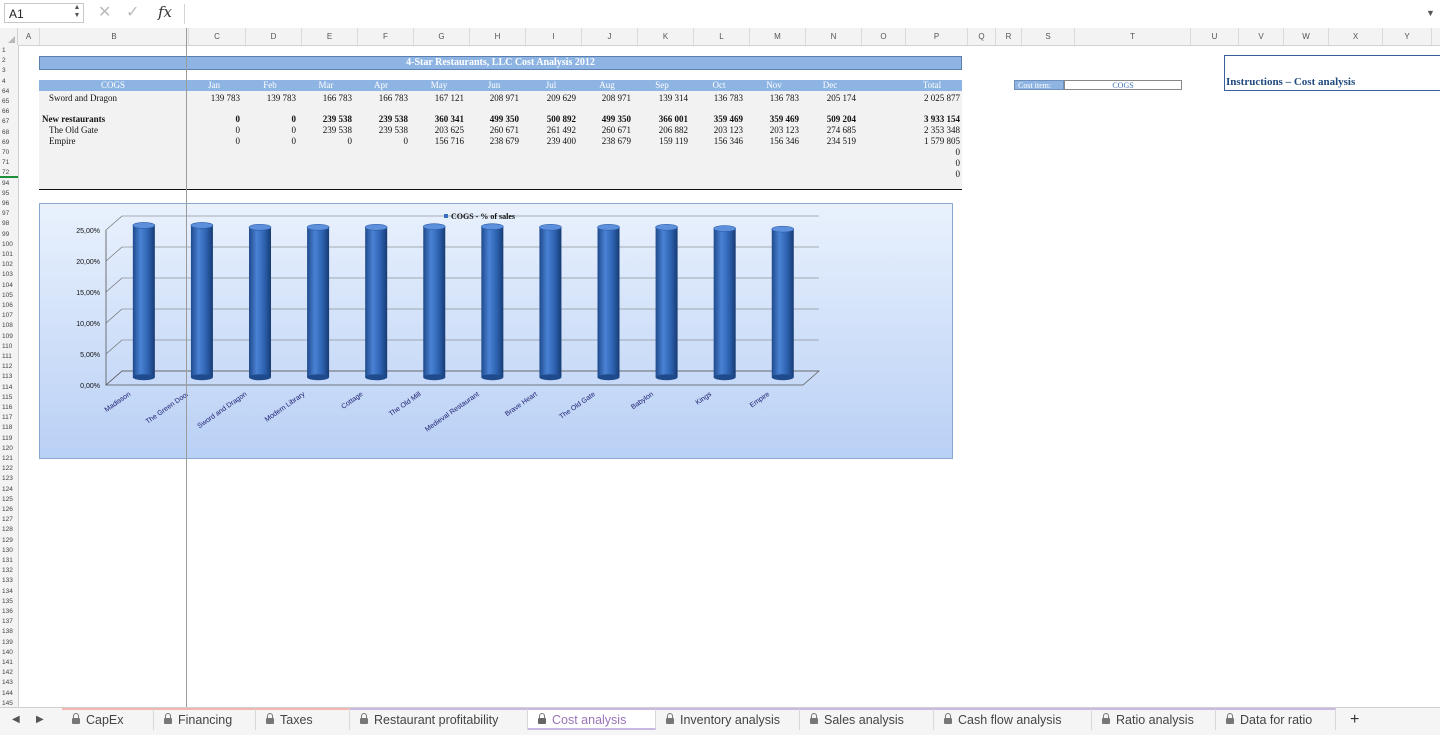 This screenshot has width=1440, height=735. What do you see at coordinates (9, 234) in the screenshot?
I see `row-header-99: 99` at bounding box center [9, 234].